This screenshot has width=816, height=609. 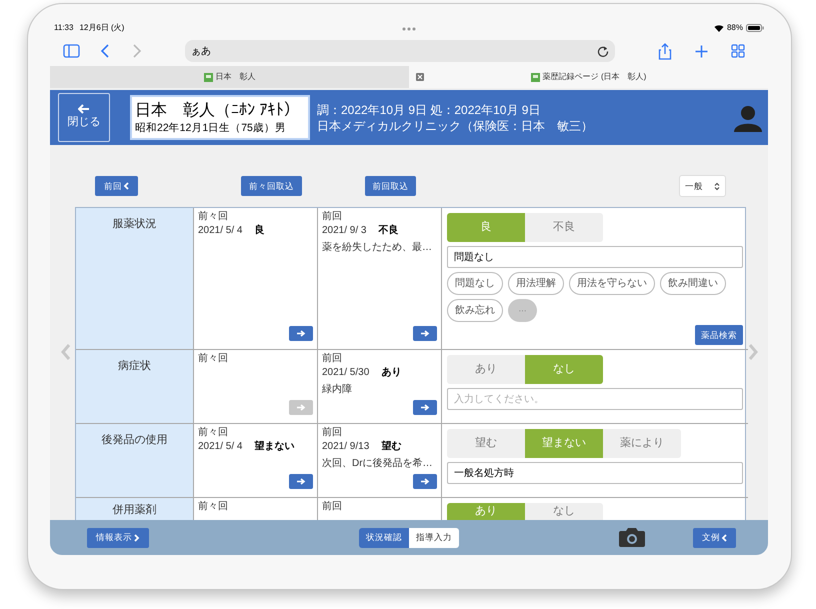 What do you see at coordinates (84, 109) in the screenshot?
I see `arrow-left-icon` at bounding box center [84, 109].